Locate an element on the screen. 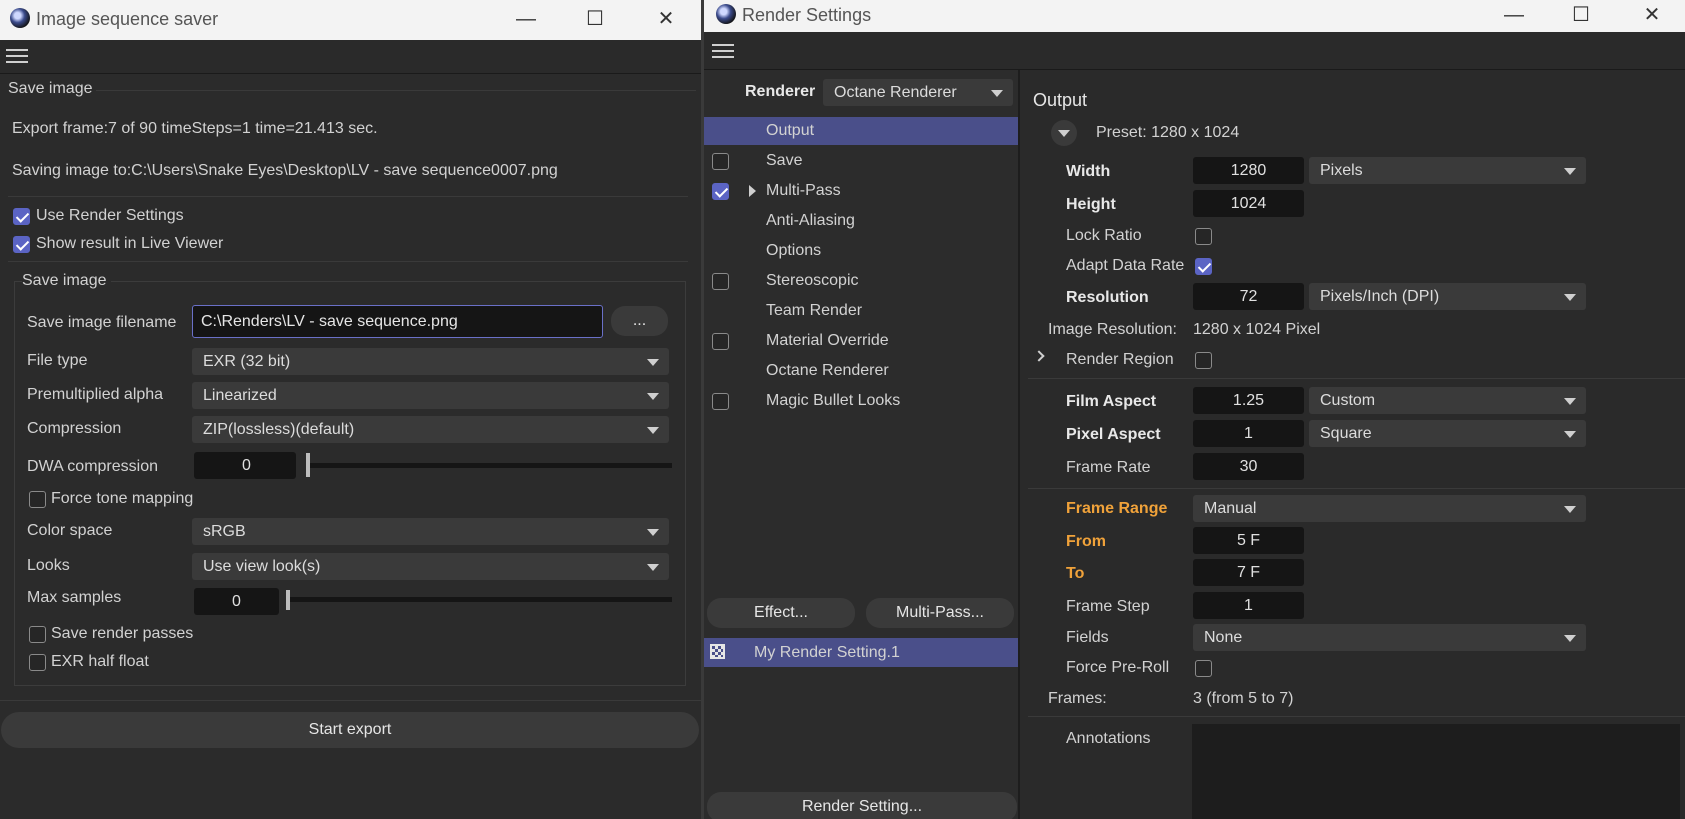 The image size is (1685, 819). chevron-right-icon is located at coordinates (1039, 356).